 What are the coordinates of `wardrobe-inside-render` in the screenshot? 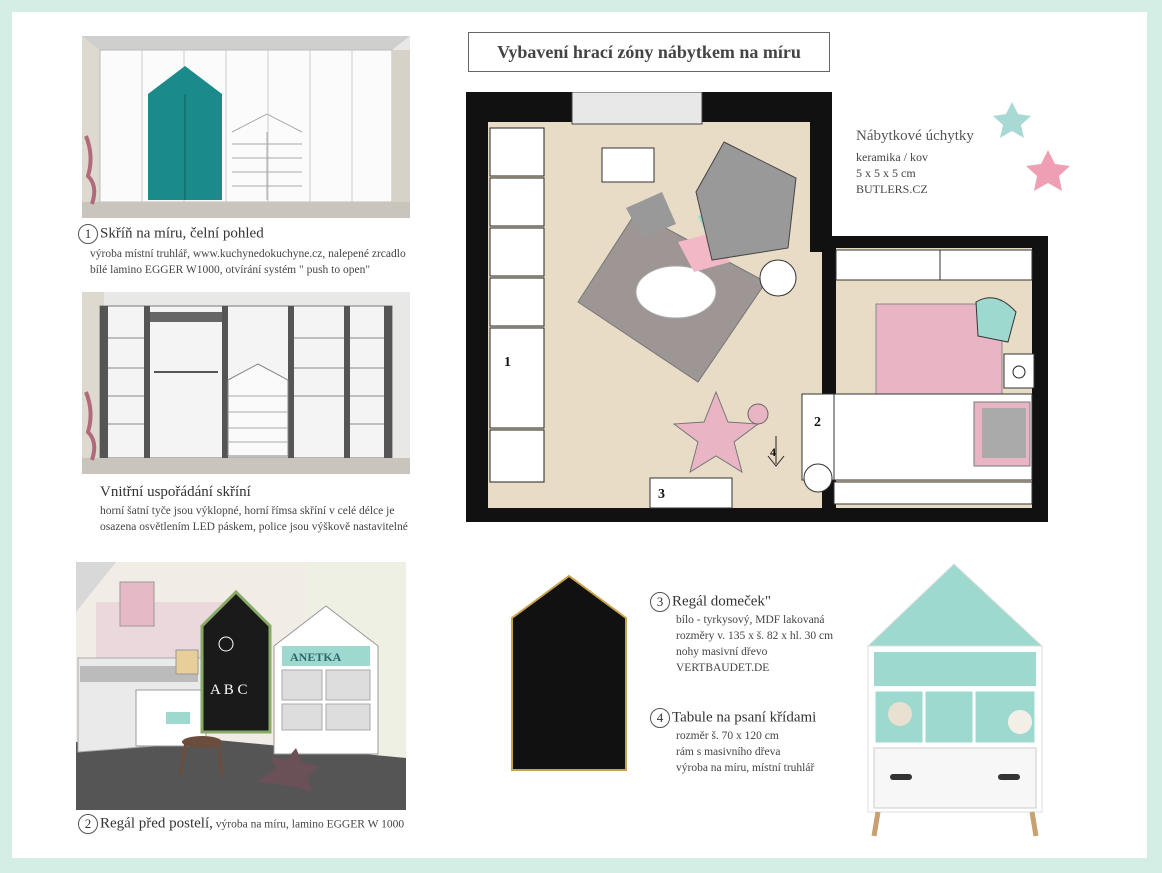 It's located at (246, 383).